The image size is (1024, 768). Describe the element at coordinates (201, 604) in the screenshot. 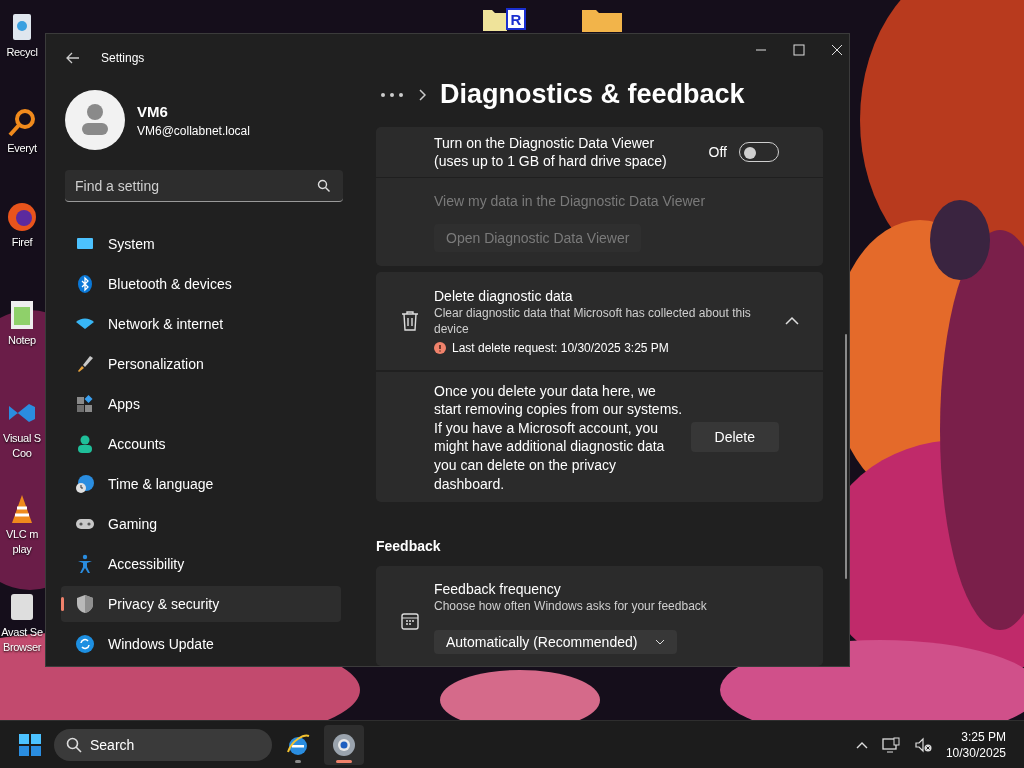

I see `nav-item: Privacy & security` at that location.